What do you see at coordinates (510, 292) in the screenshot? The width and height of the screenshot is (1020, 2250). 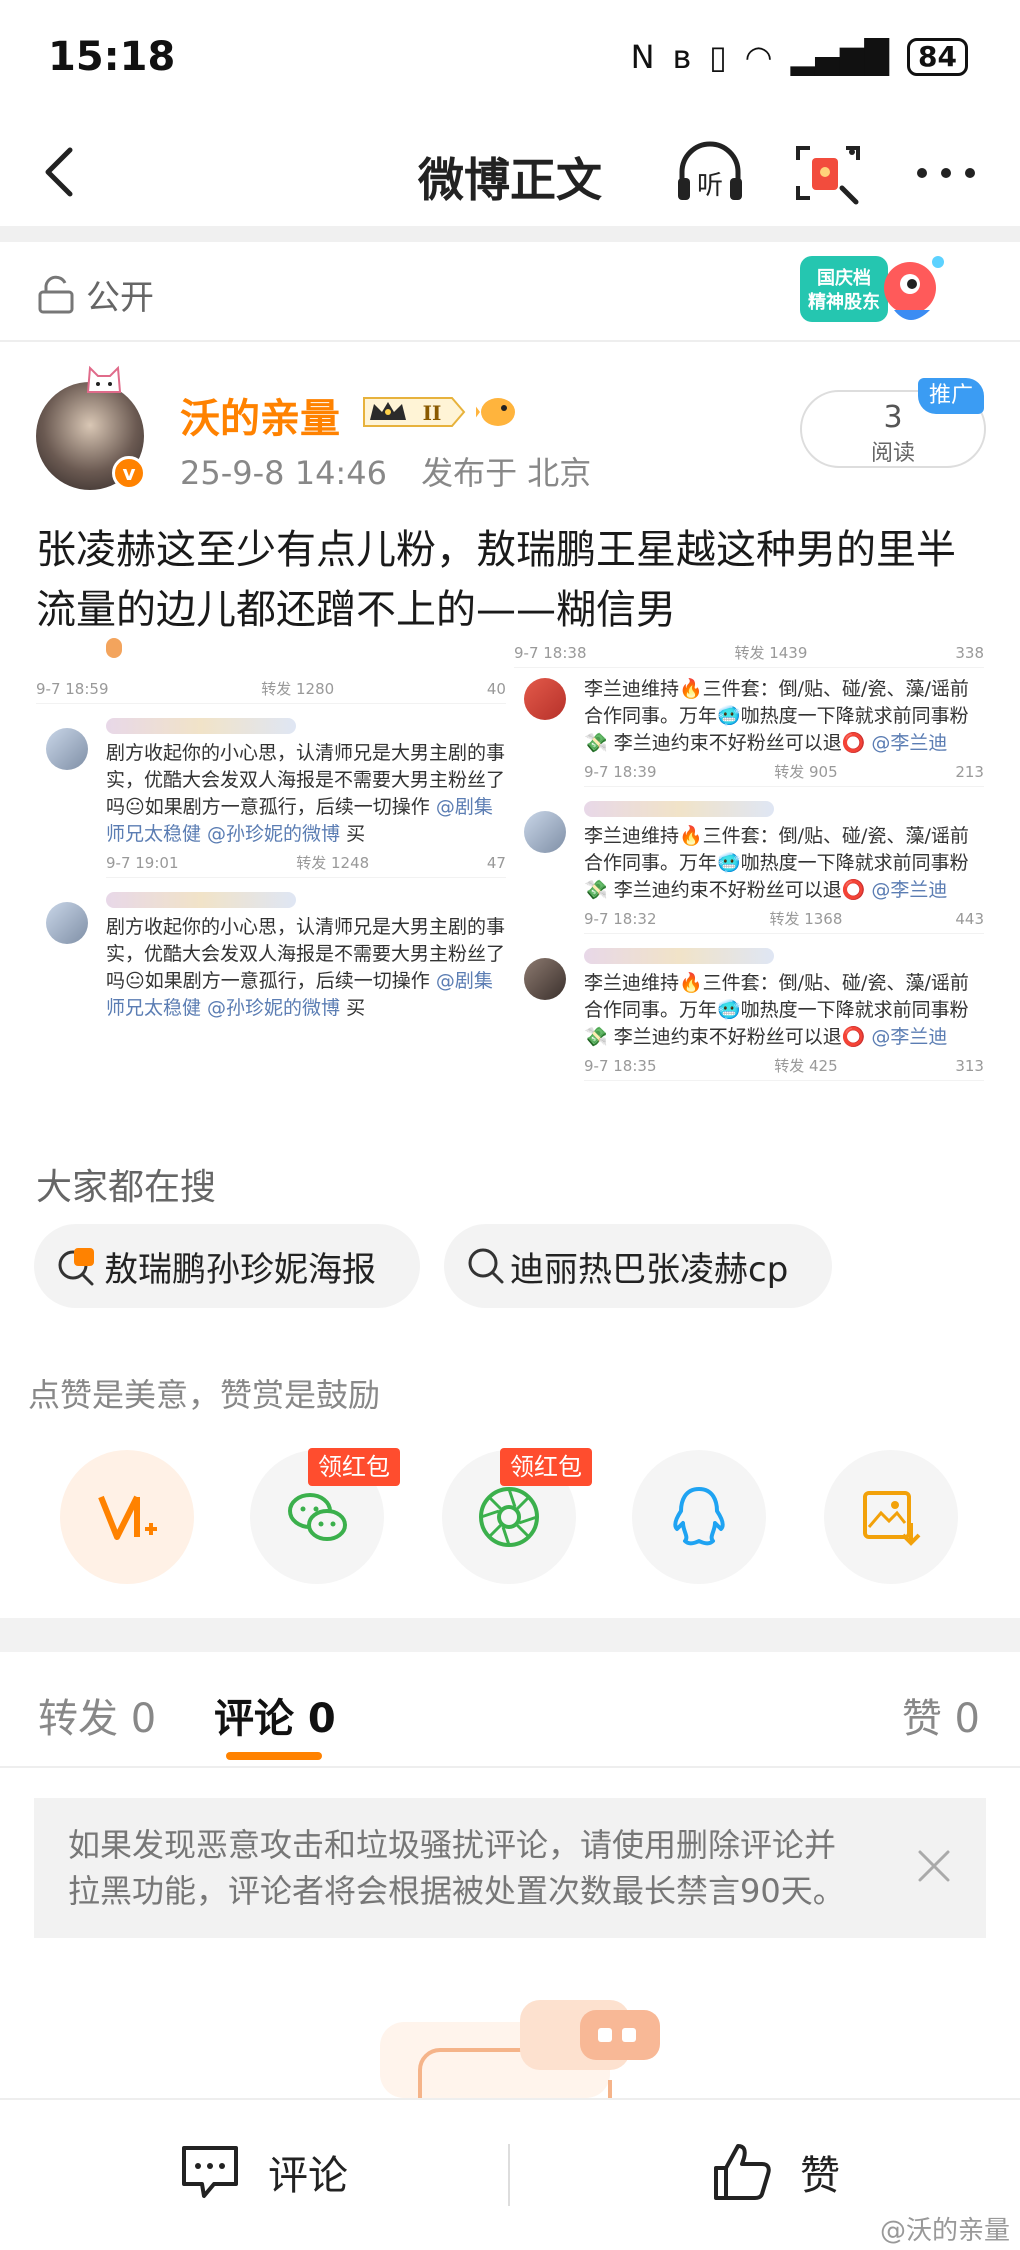 I see `visibility-row: 公开 国庆档 精神股东` at bounding box center [510, 292].